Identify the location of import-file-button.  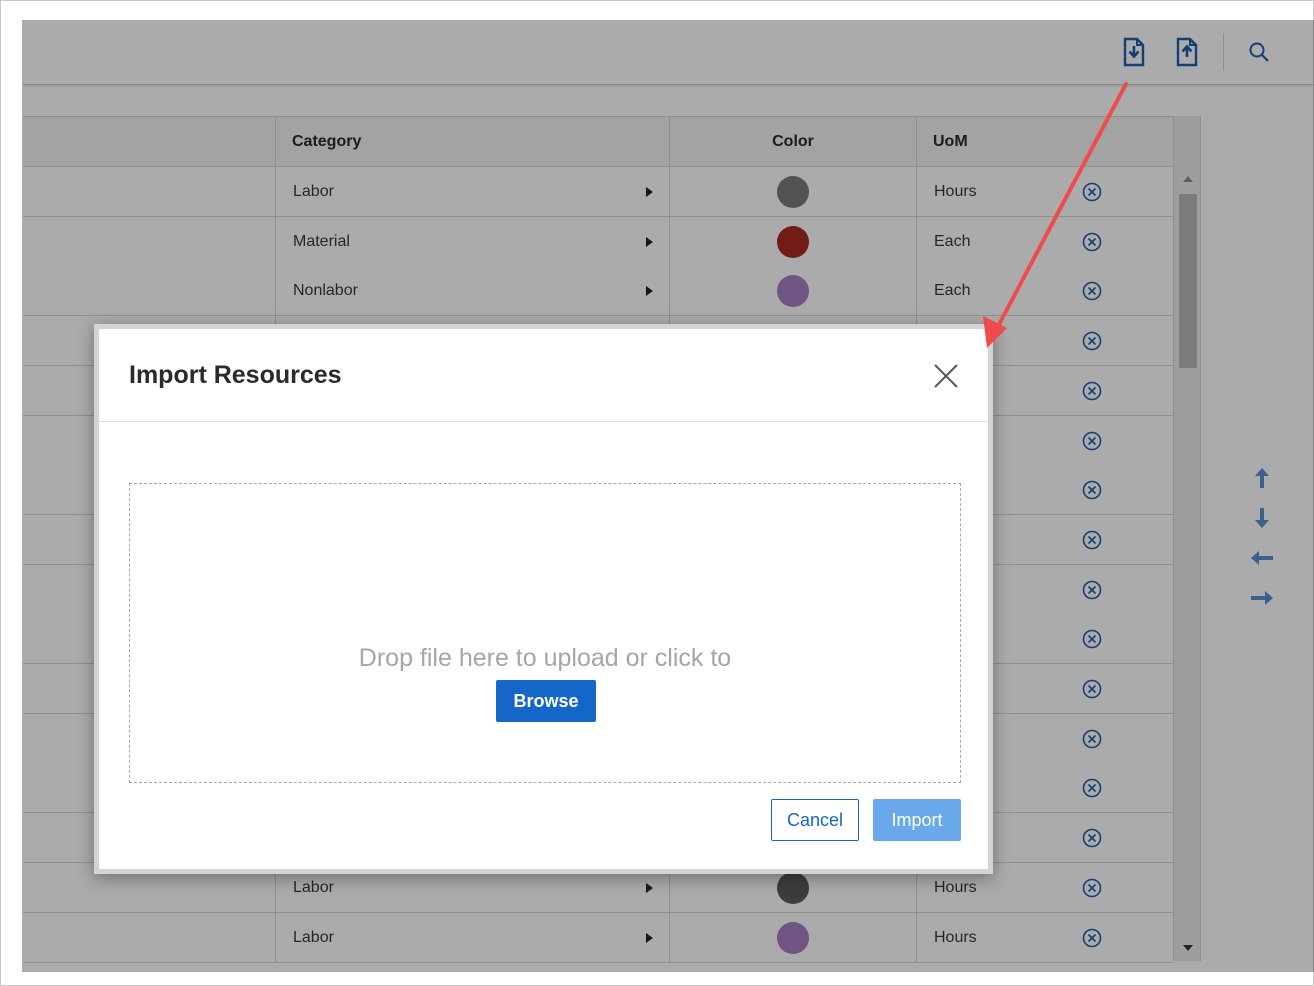
(1134, 52).